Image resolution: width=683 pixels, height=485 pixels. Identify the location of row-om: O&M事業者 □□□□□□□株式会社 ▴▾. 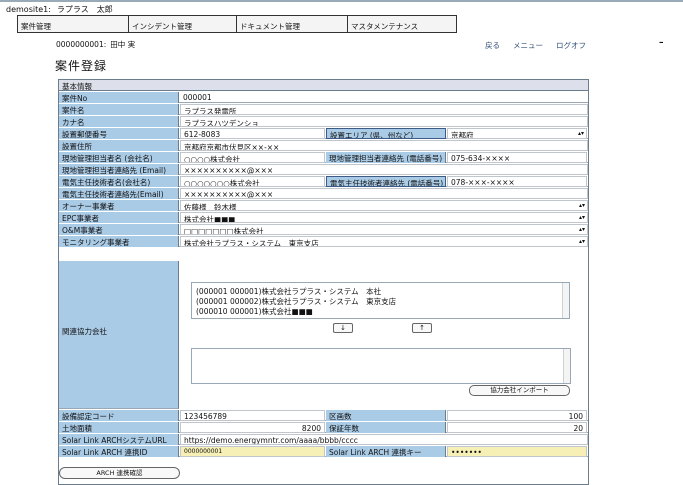
(323, 229).